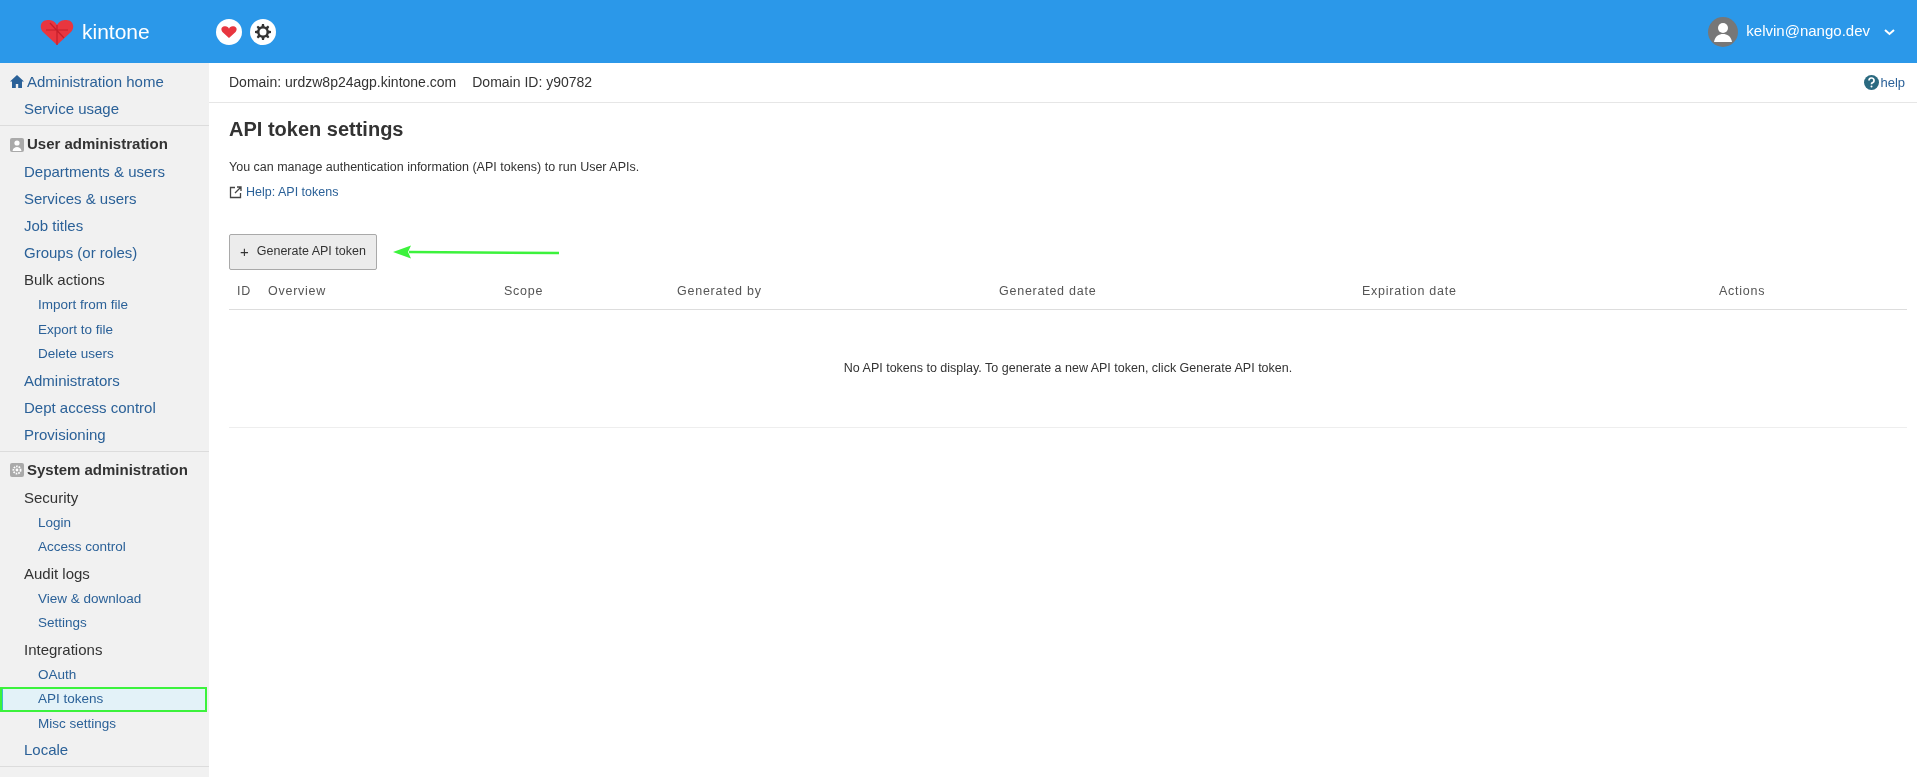 The width and height of the screenshot is (1917, 777). Describe the element at coordinates (104, 329) in the screenshot. I see `sidebar-item: Export to file` at that location.